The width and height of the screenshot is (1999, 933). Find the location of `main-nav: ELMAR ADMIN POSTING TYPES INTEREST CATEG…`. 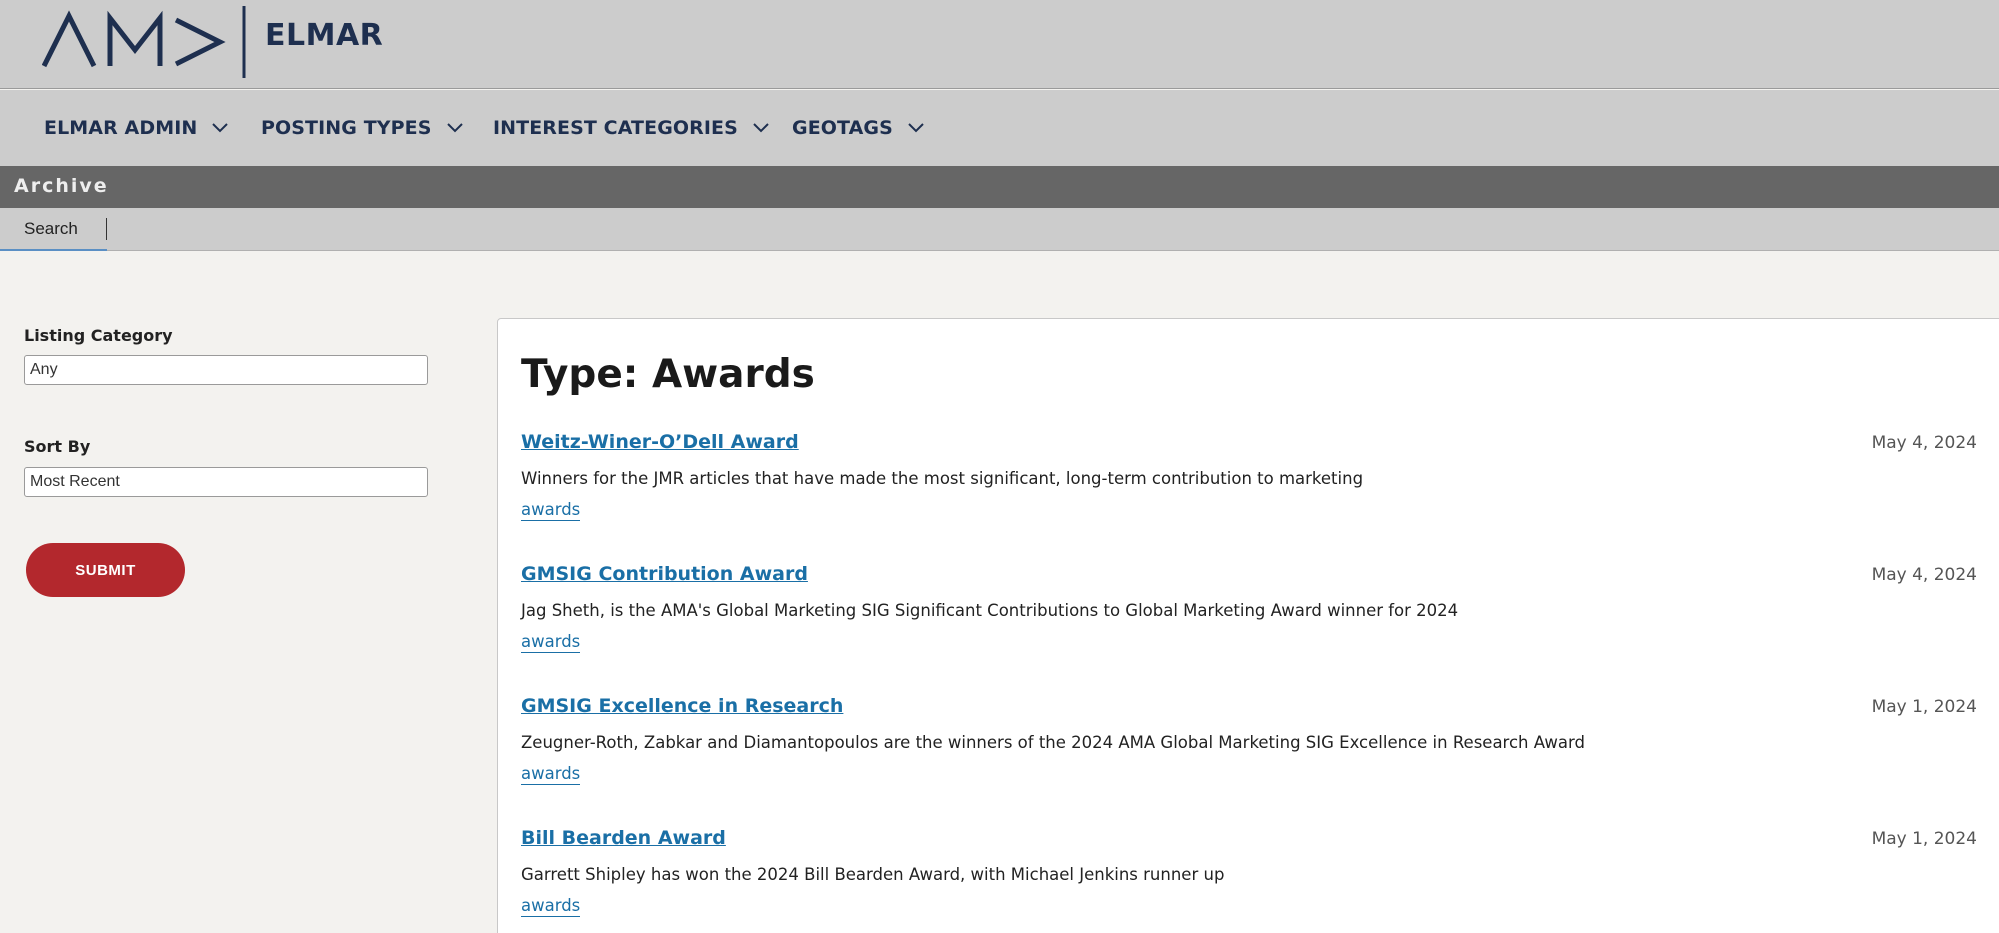

main-nav: ELMAR ADMIN POSTING TYPES INTEREST CATEG… is located at coordinates (999, 128).